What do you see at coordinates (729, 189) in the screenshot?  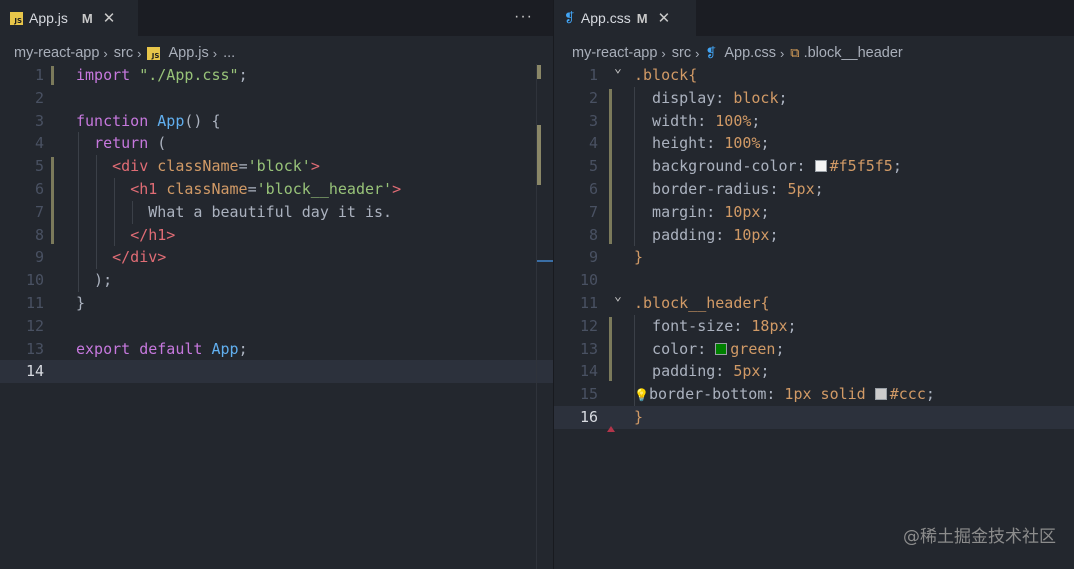 I see `code-text: border-radius: 5px;` at bounding box center [729, 189].